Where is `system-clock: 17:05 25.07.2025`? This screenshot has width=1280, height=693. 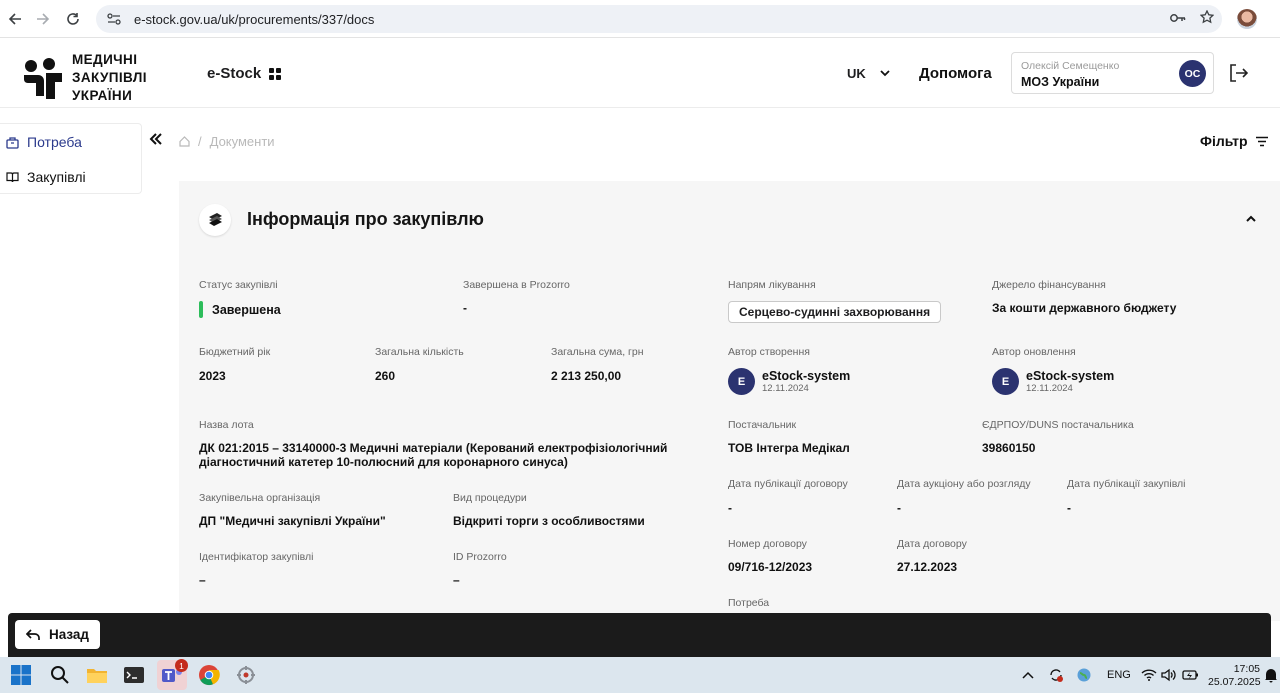
system-clock: 17:05 25.07.2025 is located at coordinates (1234, 676).